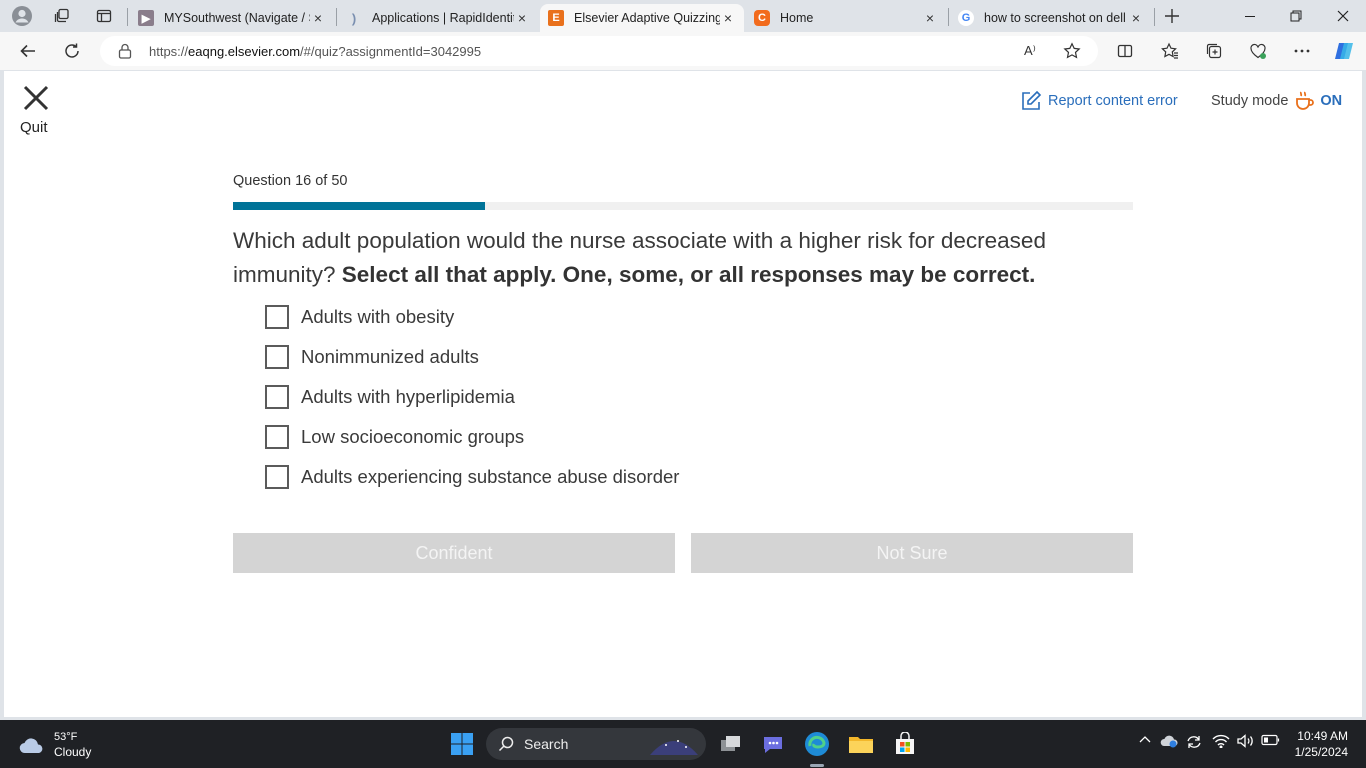 The height and width of the screenshot is (768, 1366). Describe the element at coordinates (905, 744) in the screenshot. I see `microsoft-store-icon` at that location.